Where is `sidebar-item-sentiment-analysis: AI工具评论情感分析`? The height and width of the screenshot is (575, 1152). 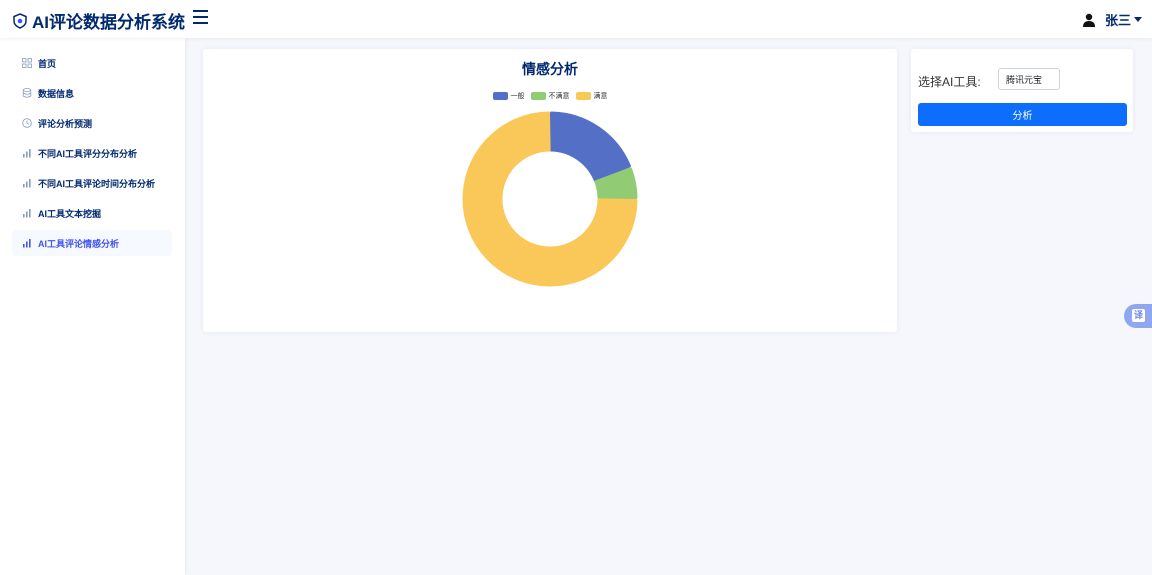 sidebar-item-sentiment-analysis: AI工具评论情感分析 is located at coordinates (92, 243).